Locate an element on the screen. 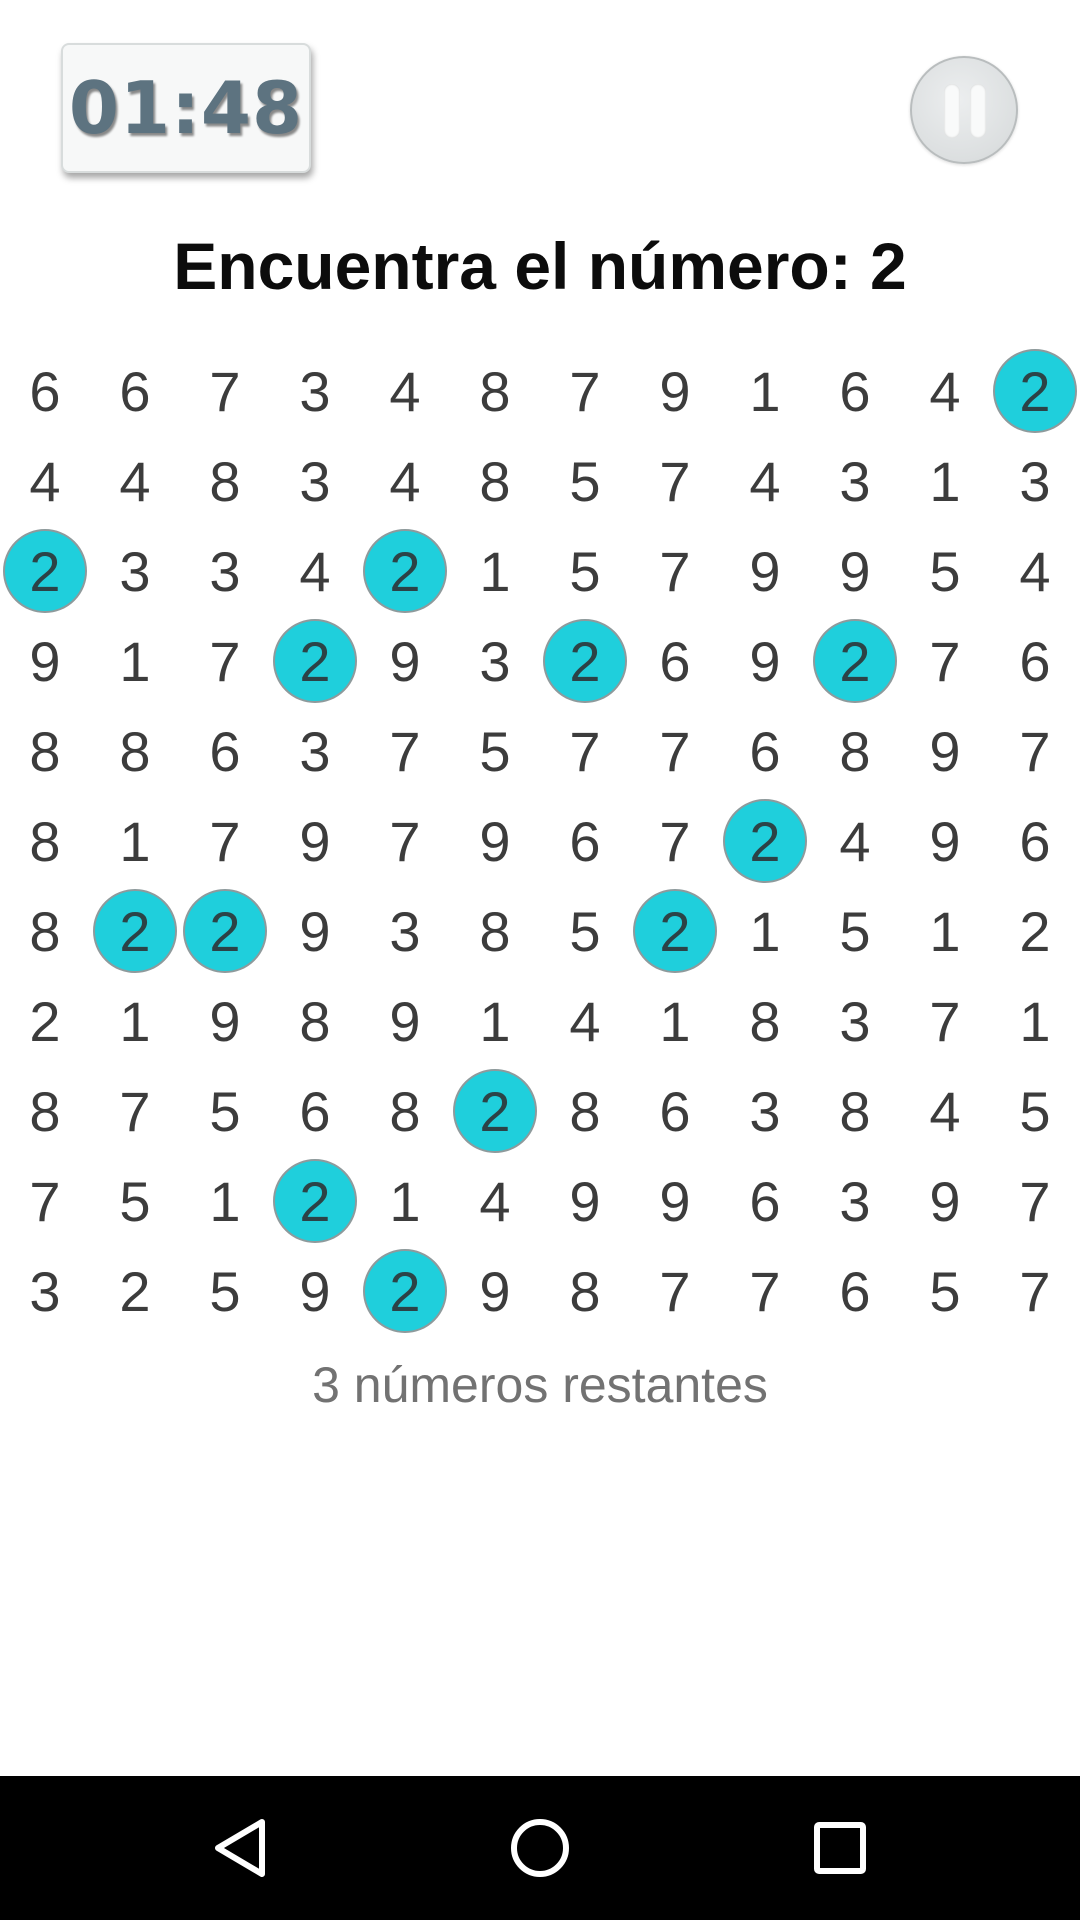 This screenshot has height=1920, width=1080. recents-button is located at coordinates (840, 1848).